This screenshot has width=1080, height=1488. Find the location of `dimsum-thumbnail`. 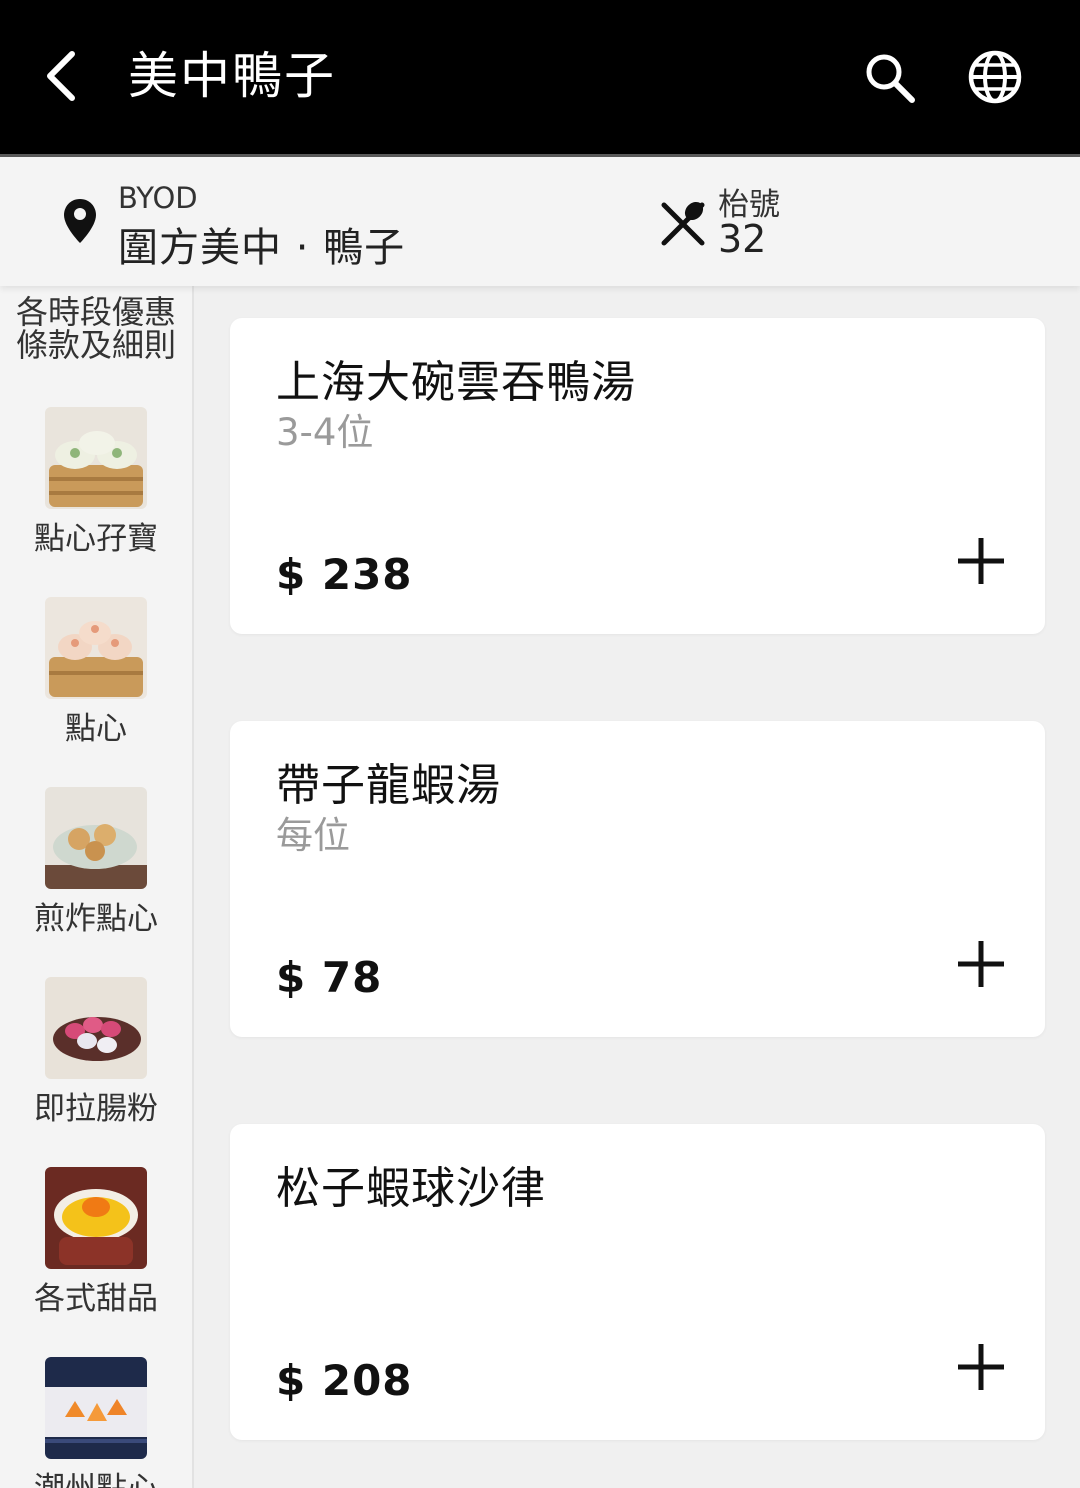

dimsum-thumbnail is located at coordinates (96, 648).